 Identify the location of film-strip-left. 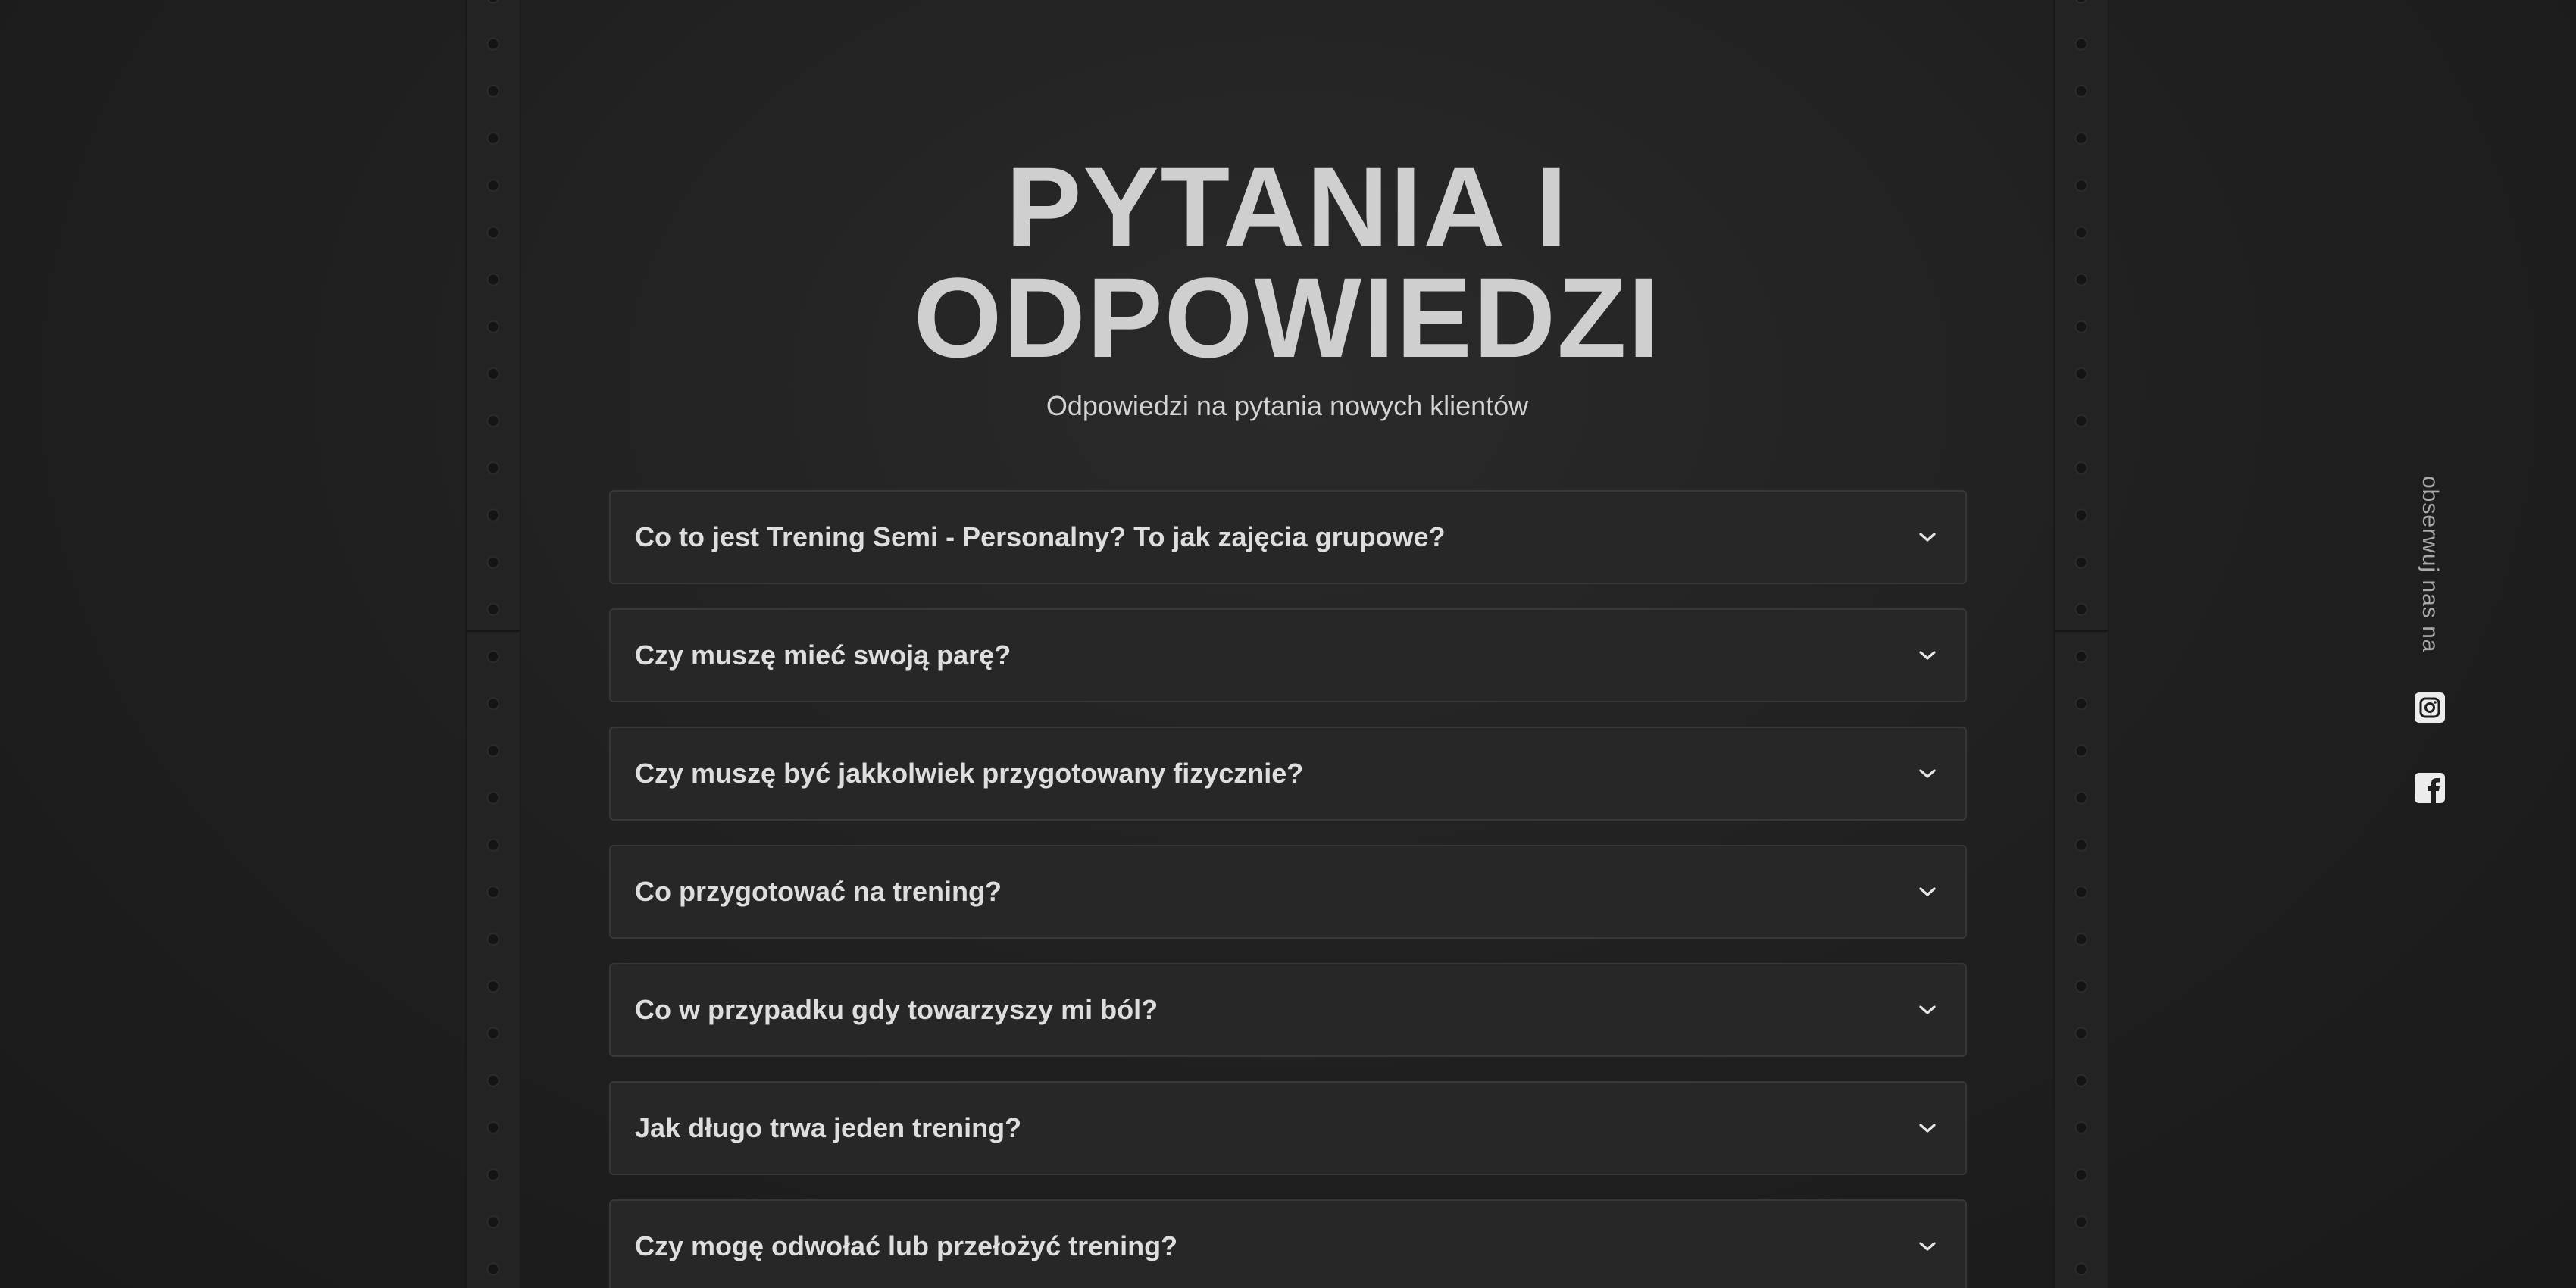
(493, 644).